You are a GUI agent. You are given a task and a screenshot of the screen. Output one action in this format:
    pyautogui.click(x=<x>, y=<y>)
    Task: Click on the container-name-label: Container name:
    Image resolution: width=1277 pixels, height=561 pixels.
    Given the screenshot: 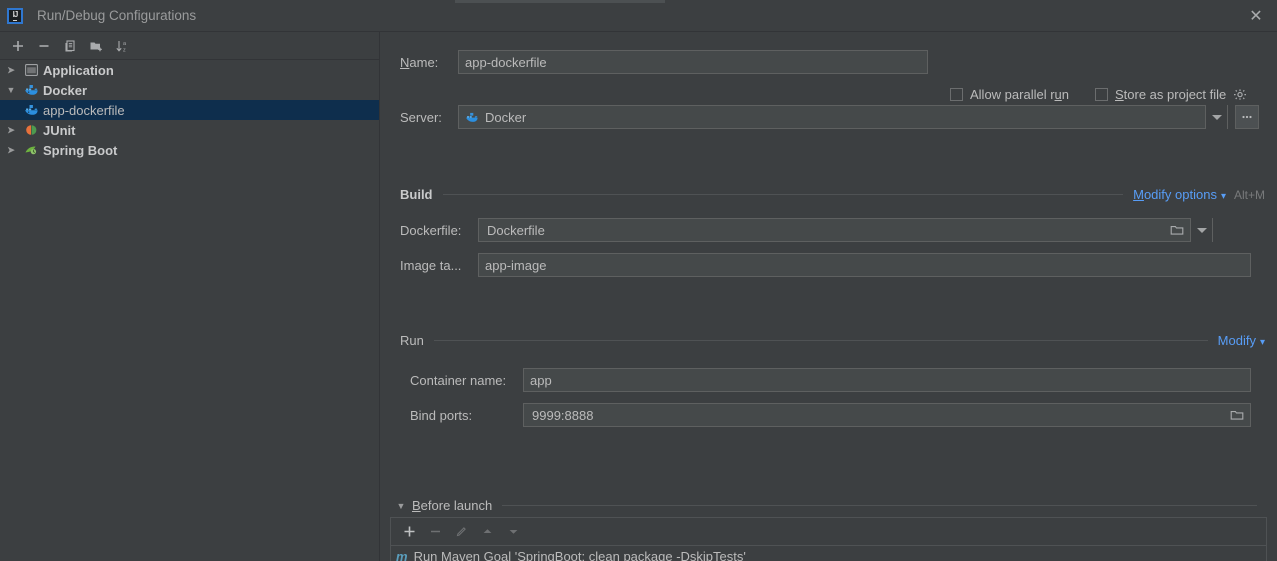 What is the action you would take?
    pyautogui.click(x=458, y=380)
    